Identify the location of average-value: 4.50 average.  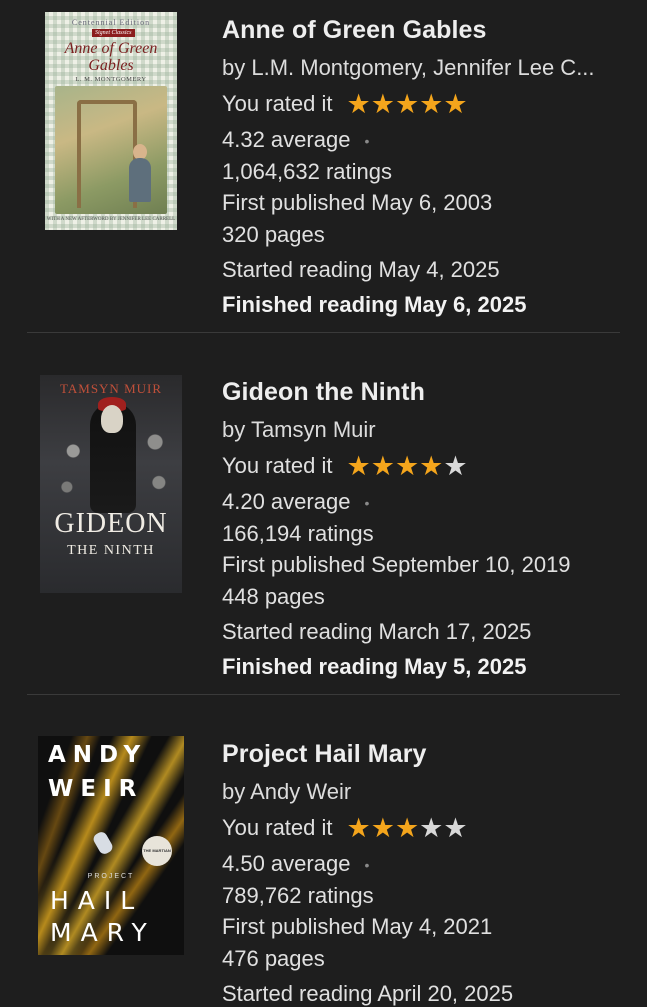
(286, 863).